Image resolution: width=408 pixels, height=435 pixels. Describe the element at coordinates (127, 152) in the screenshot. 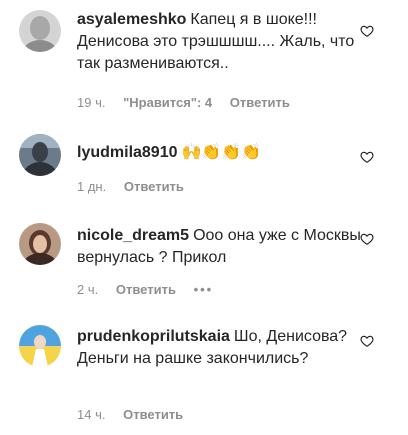

I see `comment-username: lyudmila8910` at that location.